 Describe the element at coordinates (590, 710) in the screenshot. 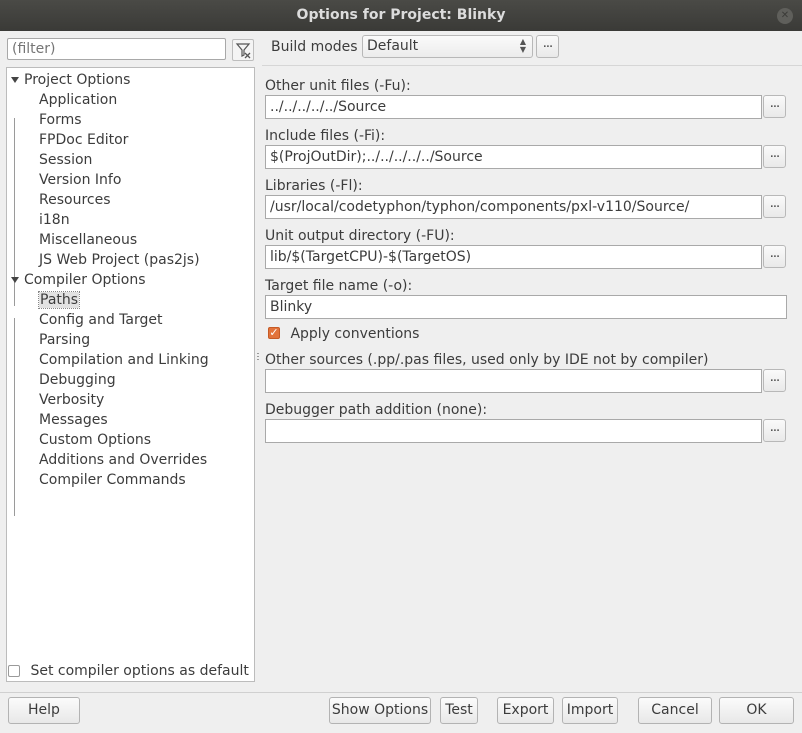

I see `import-button: Import` at that location.